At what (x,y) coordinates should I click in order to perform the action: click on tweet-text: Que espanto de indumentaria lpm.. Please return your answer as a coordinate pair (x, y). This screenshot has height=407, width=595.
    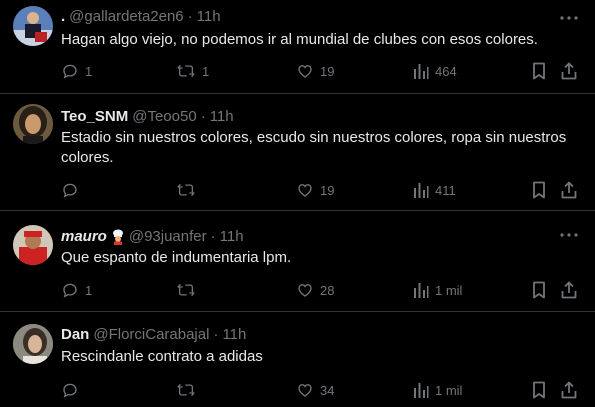
    Looking at the image, I should click on (176, 257).